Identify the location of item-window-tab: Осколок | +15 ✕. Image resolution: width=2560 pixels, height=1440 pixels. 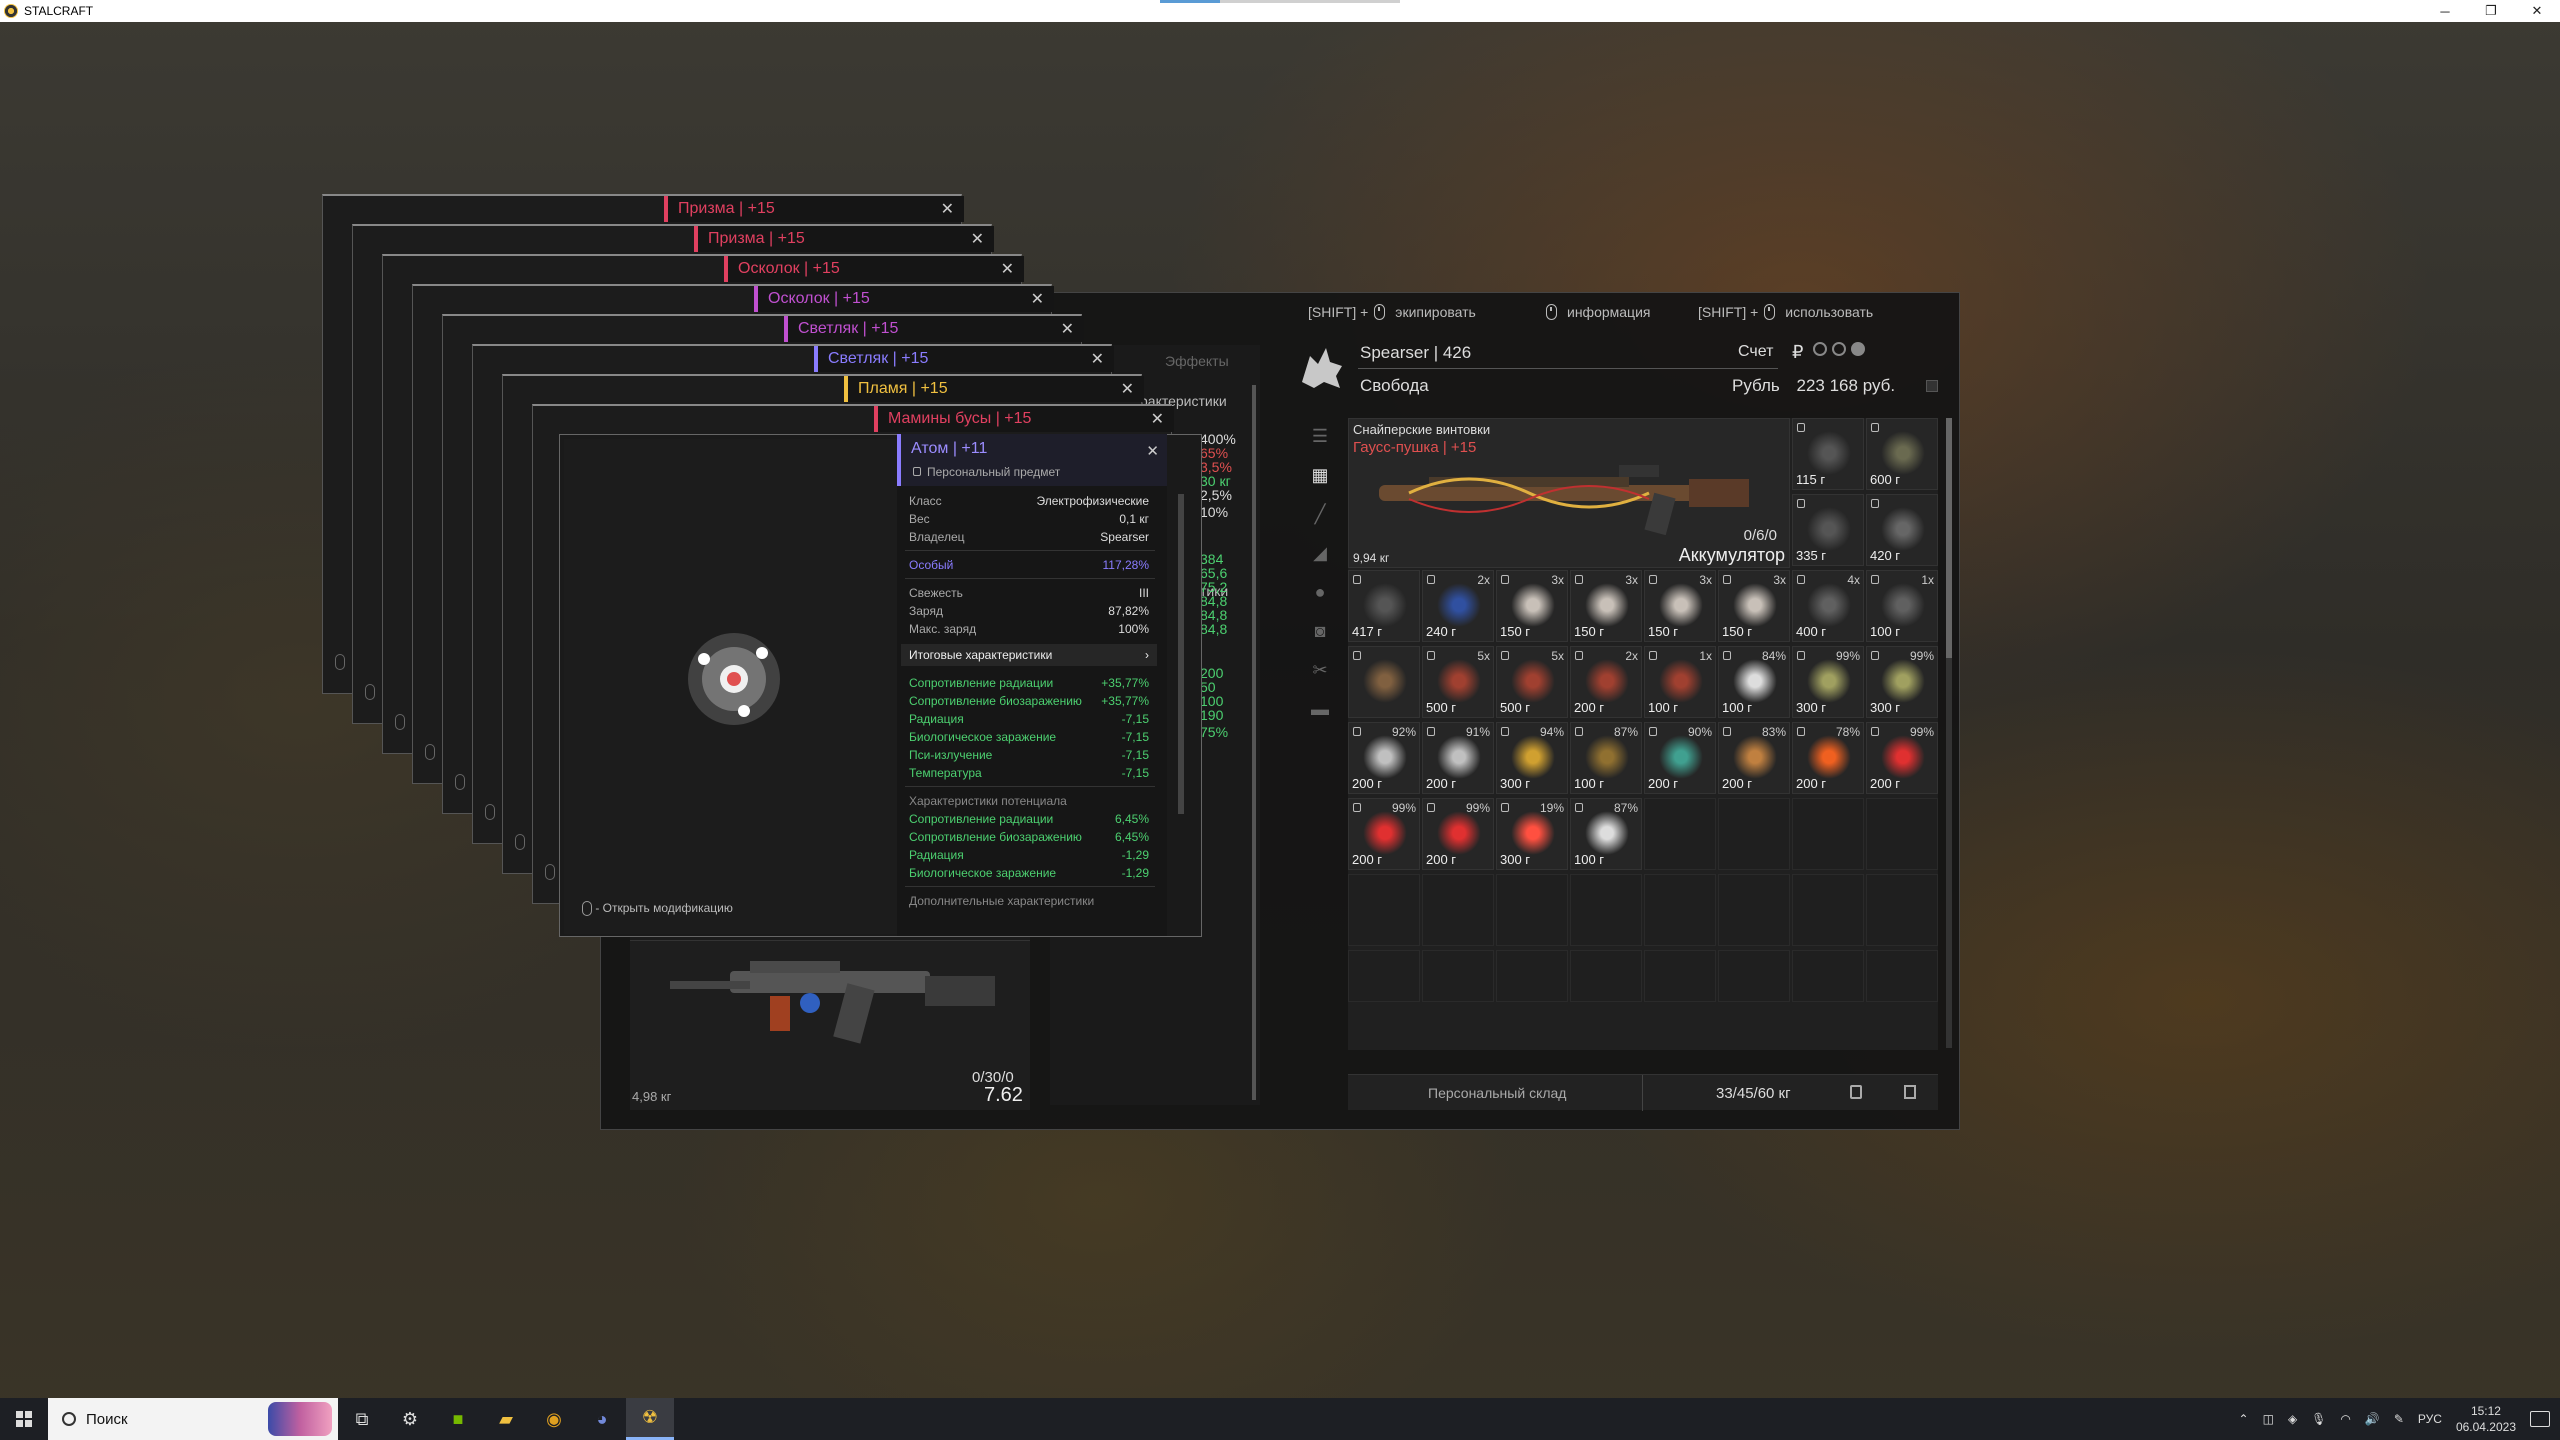
(874, 269).